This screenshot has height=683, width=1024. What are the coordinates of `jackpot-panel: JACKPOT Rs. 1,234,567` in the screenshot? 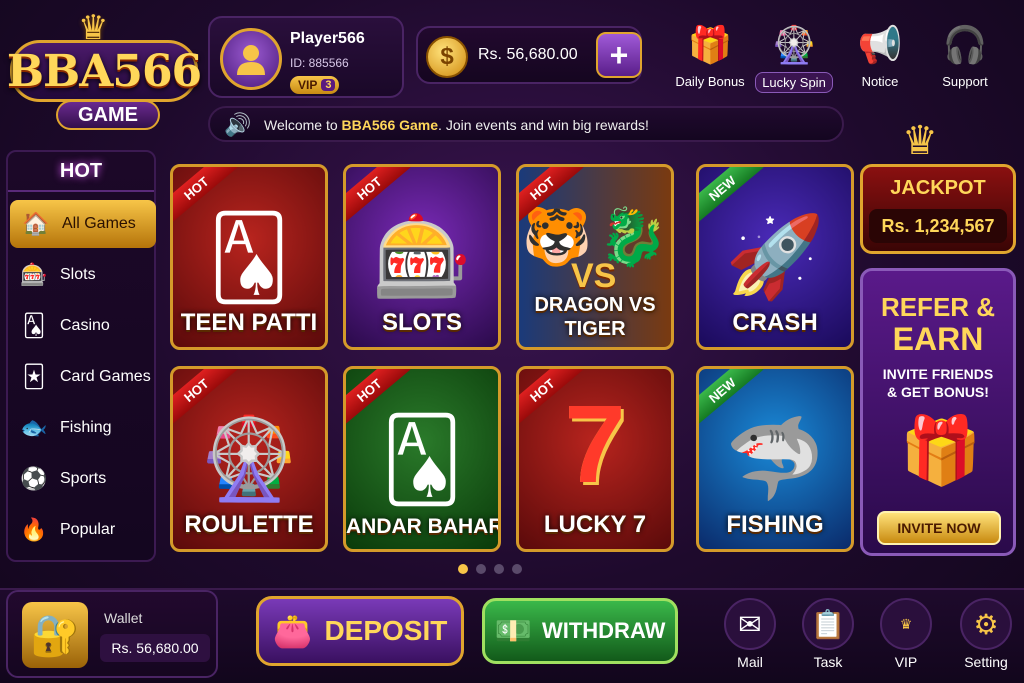 It's located at (938, 209).